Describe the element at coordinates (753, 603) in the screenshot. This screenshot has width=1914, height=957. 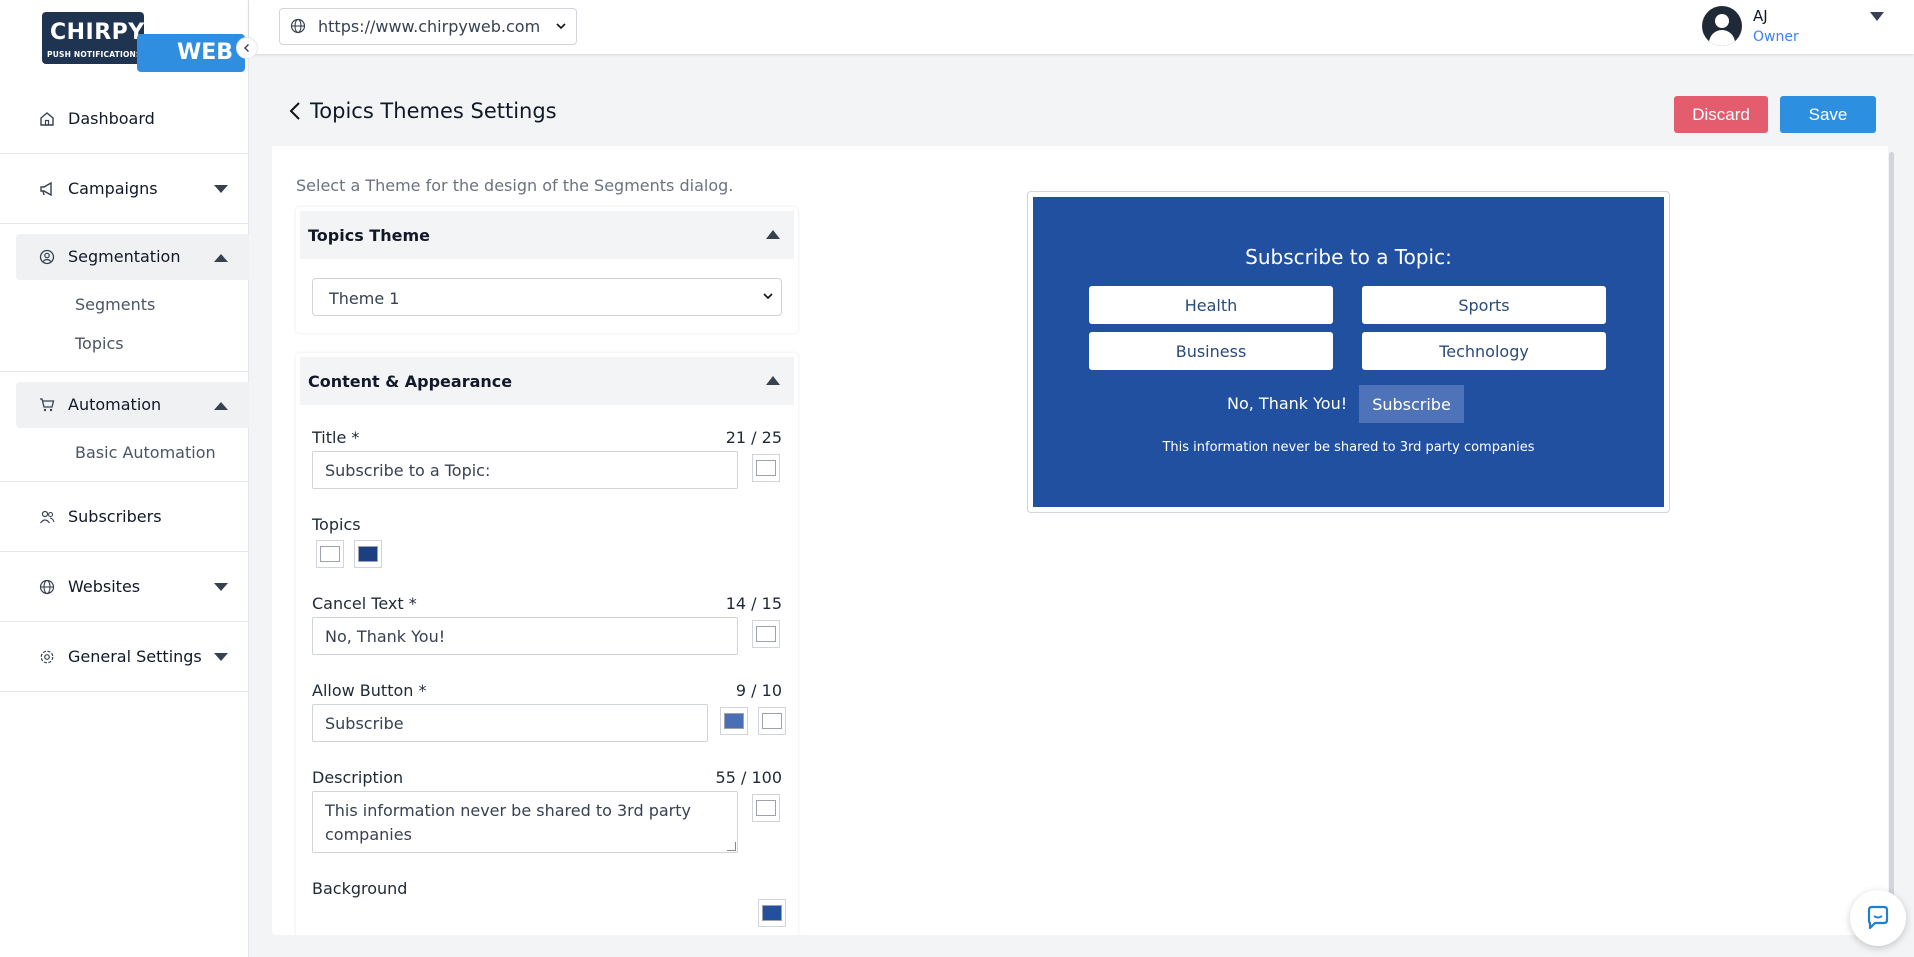
I see `cancel-text-char-count: 14 / 15` at that location.